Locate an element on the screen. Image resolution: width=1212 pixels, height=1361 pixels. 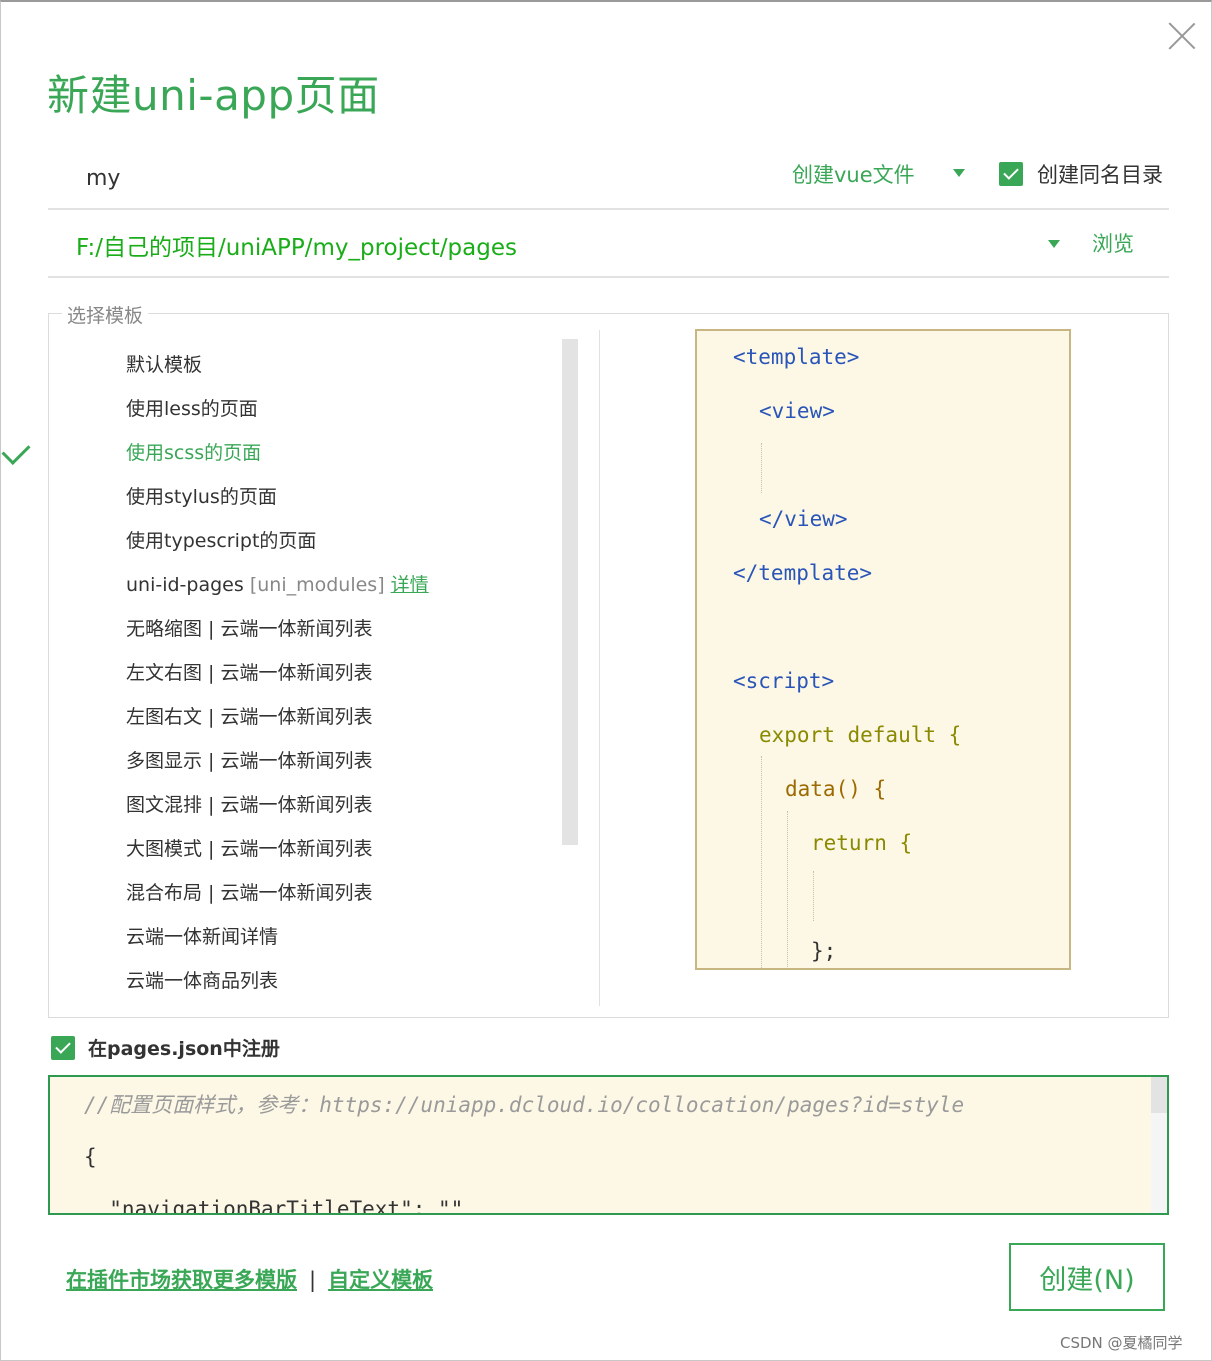
browse-button: 浏览 is located at coordinates (1113, 243).